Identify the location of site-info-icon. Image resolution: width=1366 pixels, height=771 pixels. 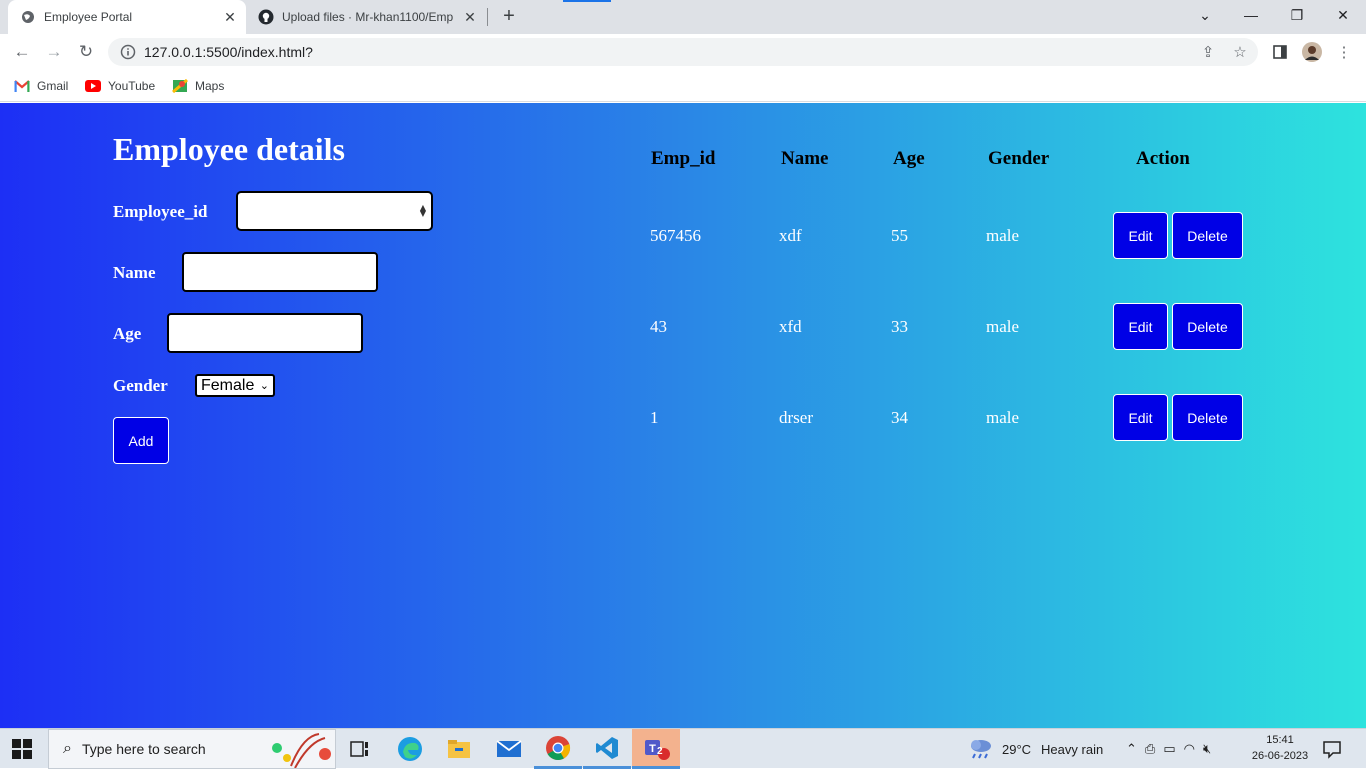
(128, 52).